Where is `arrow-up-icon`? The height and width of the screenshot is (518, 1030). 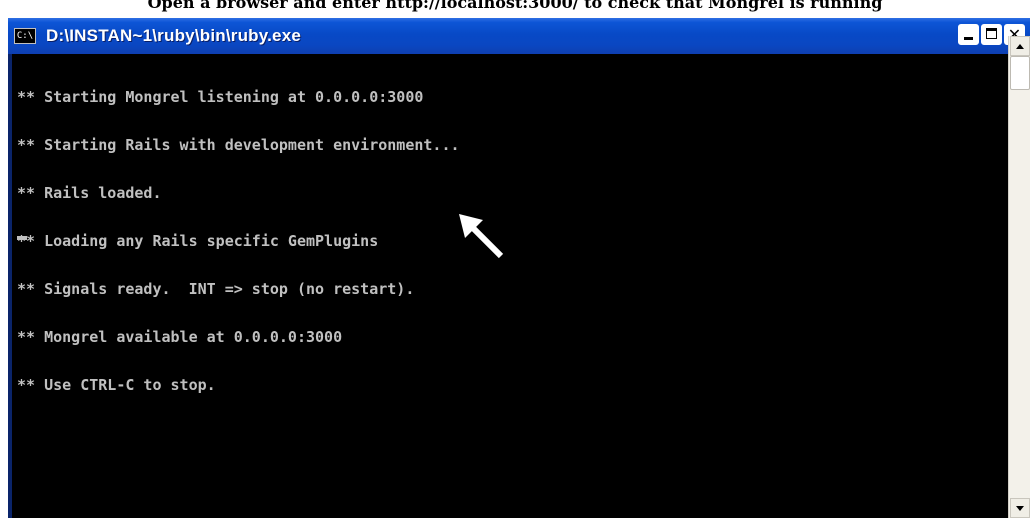
arrow-up-icon is located at coordinates (1020, 46).